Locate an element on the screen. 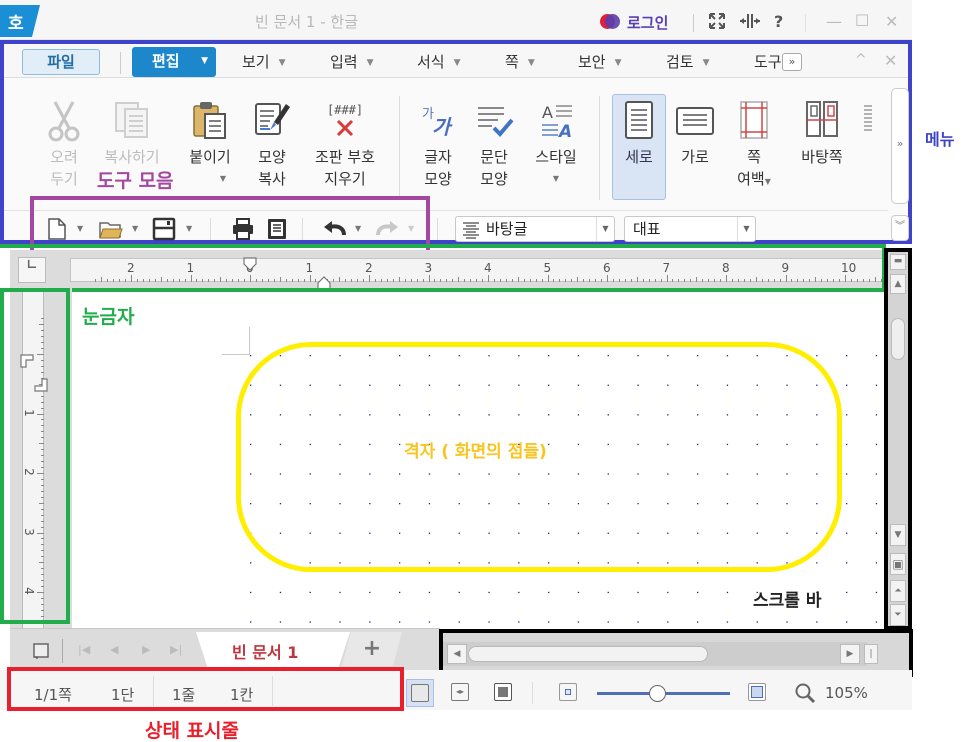 The height and width of the screenshot is (742, 973). menu-insert: 입력 ▼ is located at coordinates (352, 61).